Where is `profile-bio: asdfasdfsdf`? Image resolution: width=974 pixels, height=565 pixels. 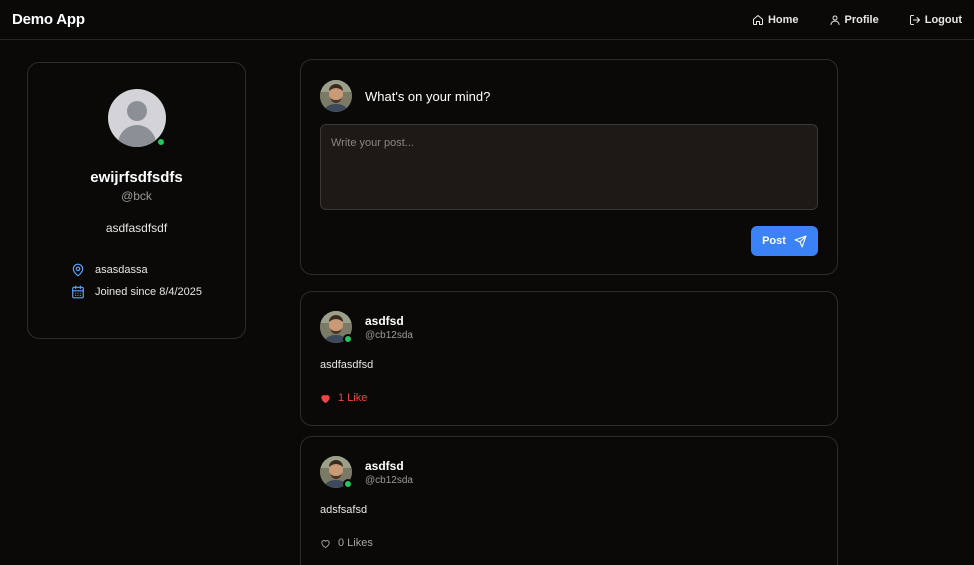
profile-bio: asdfasdfsdf is located at coordinates (136, 228).